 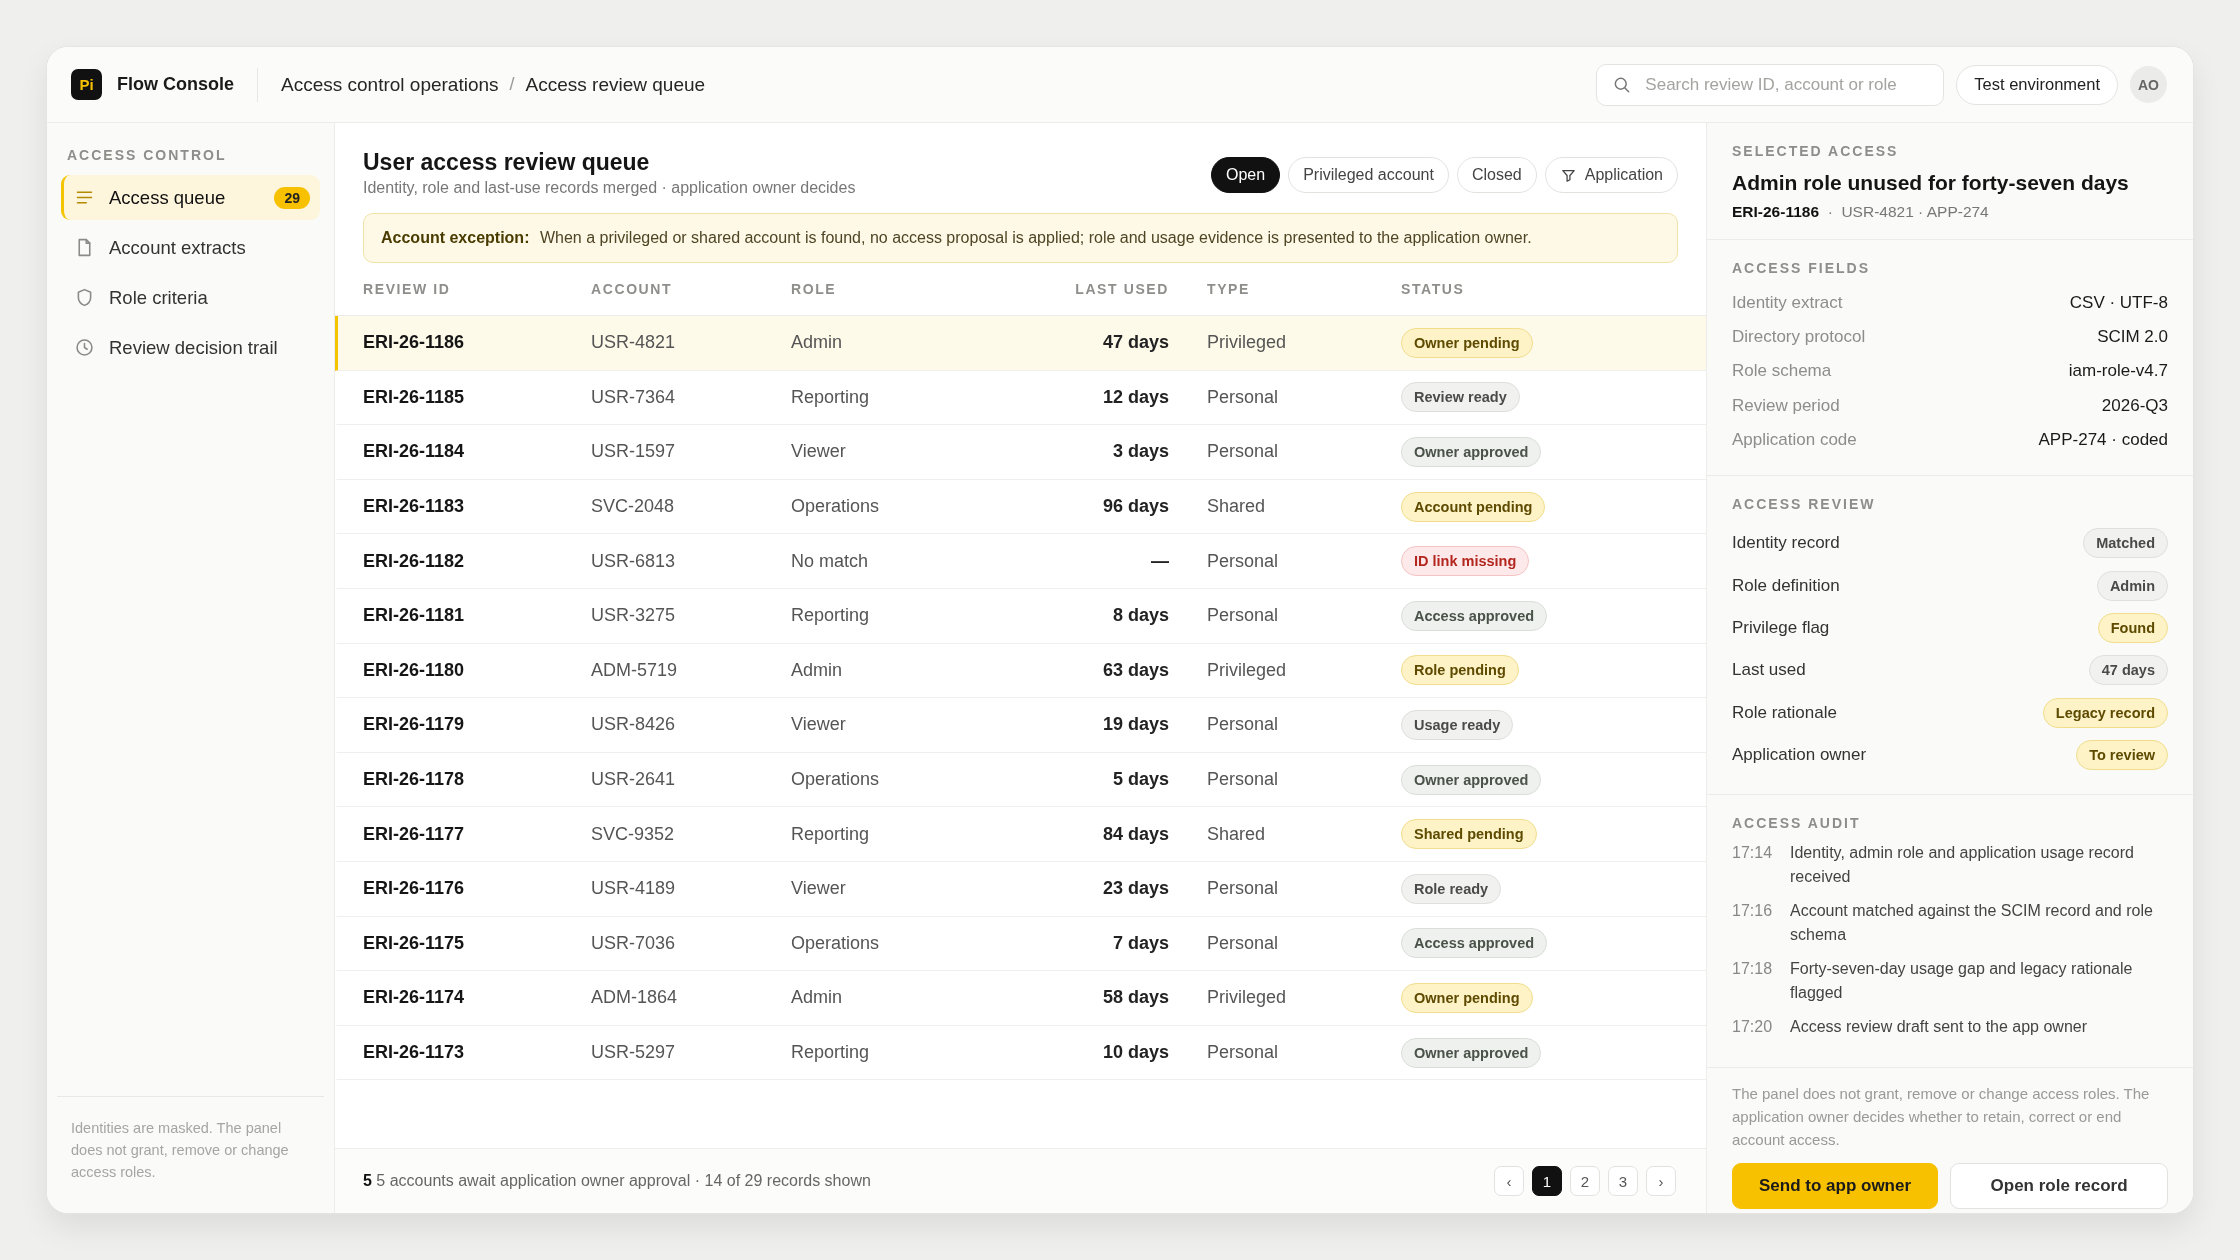 What do you see at coordinates (1236, 834) in the screenshot?
I see `table-cell-text: Shared` at bounding box center [1236, 834].